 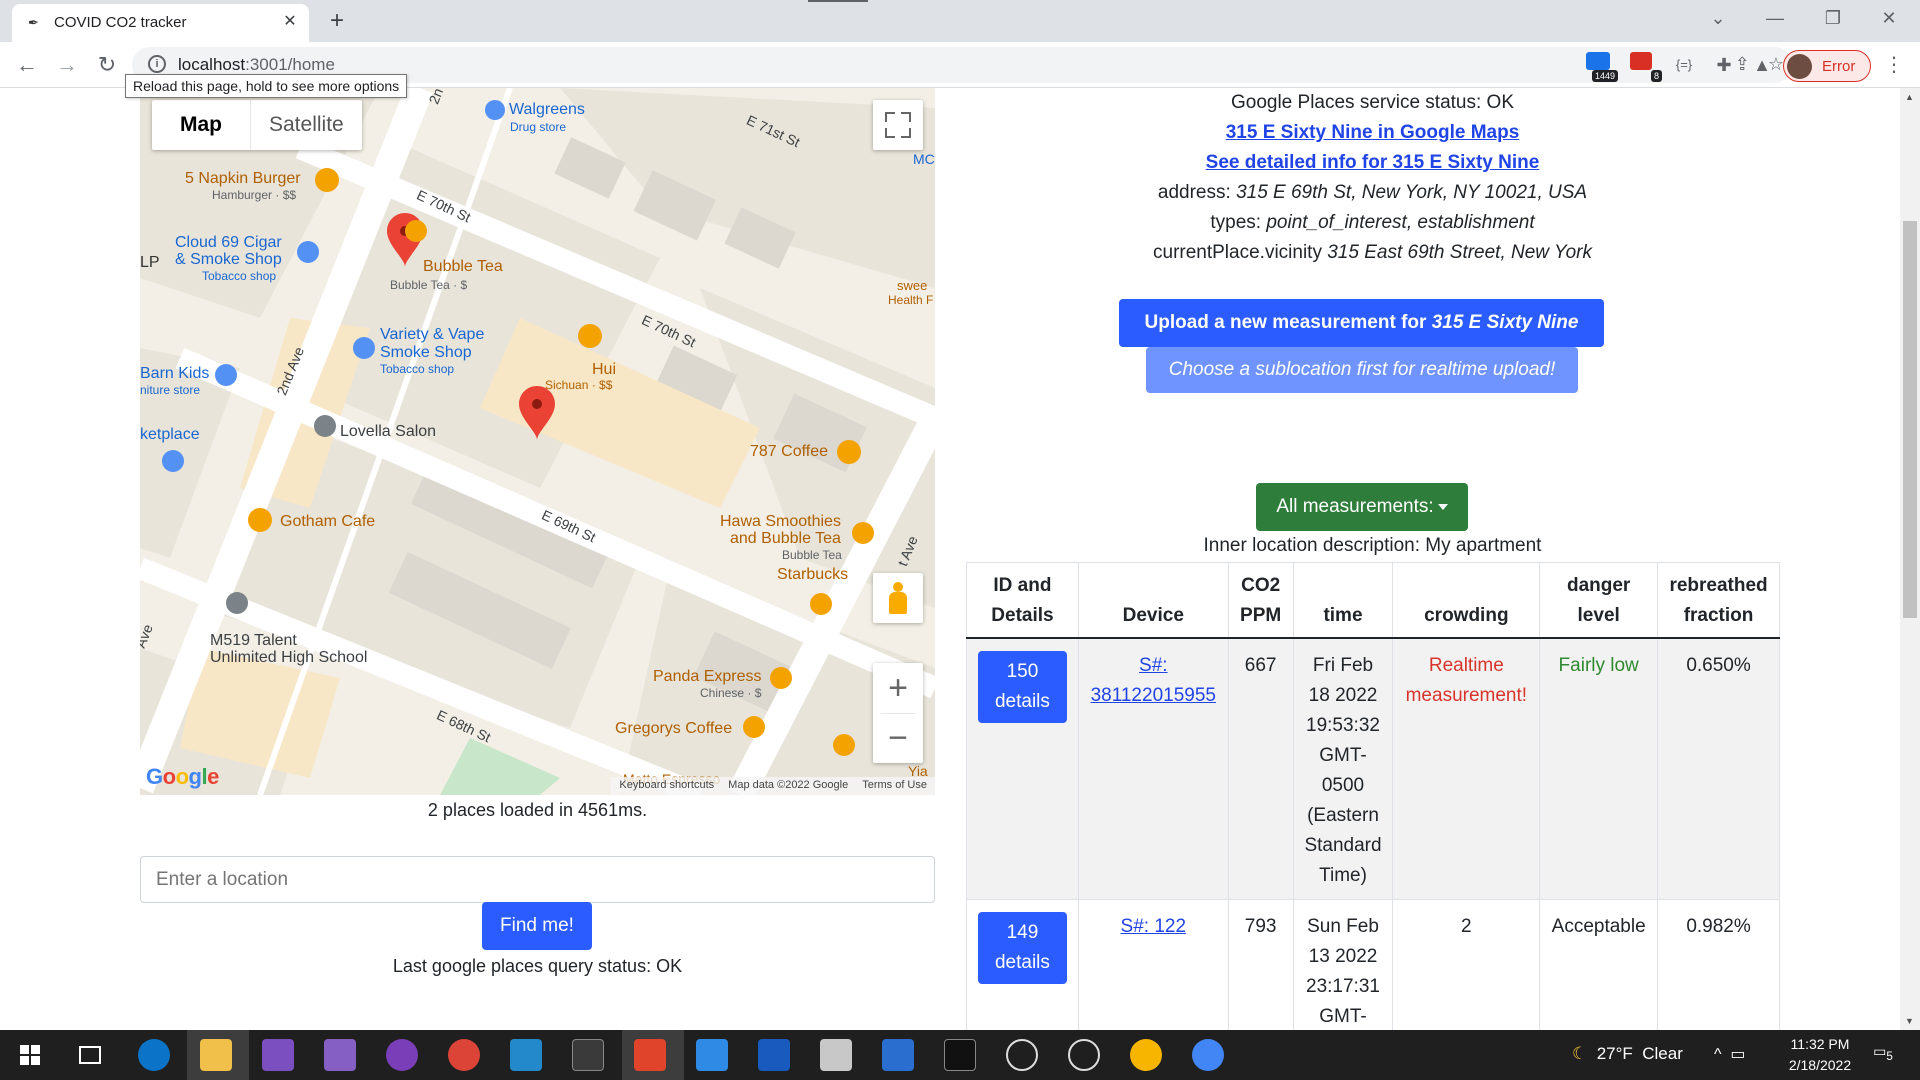 I want to click on extension-1449-icon: 1449, so click(x=1602, y=67).